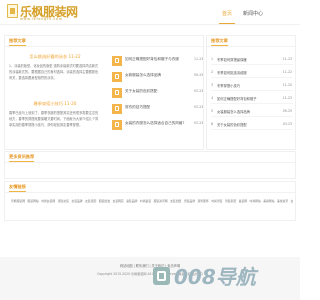  I want to click on sidebar-item: 6 关于女装的色彩搭配 03-23, so click(252, 125).